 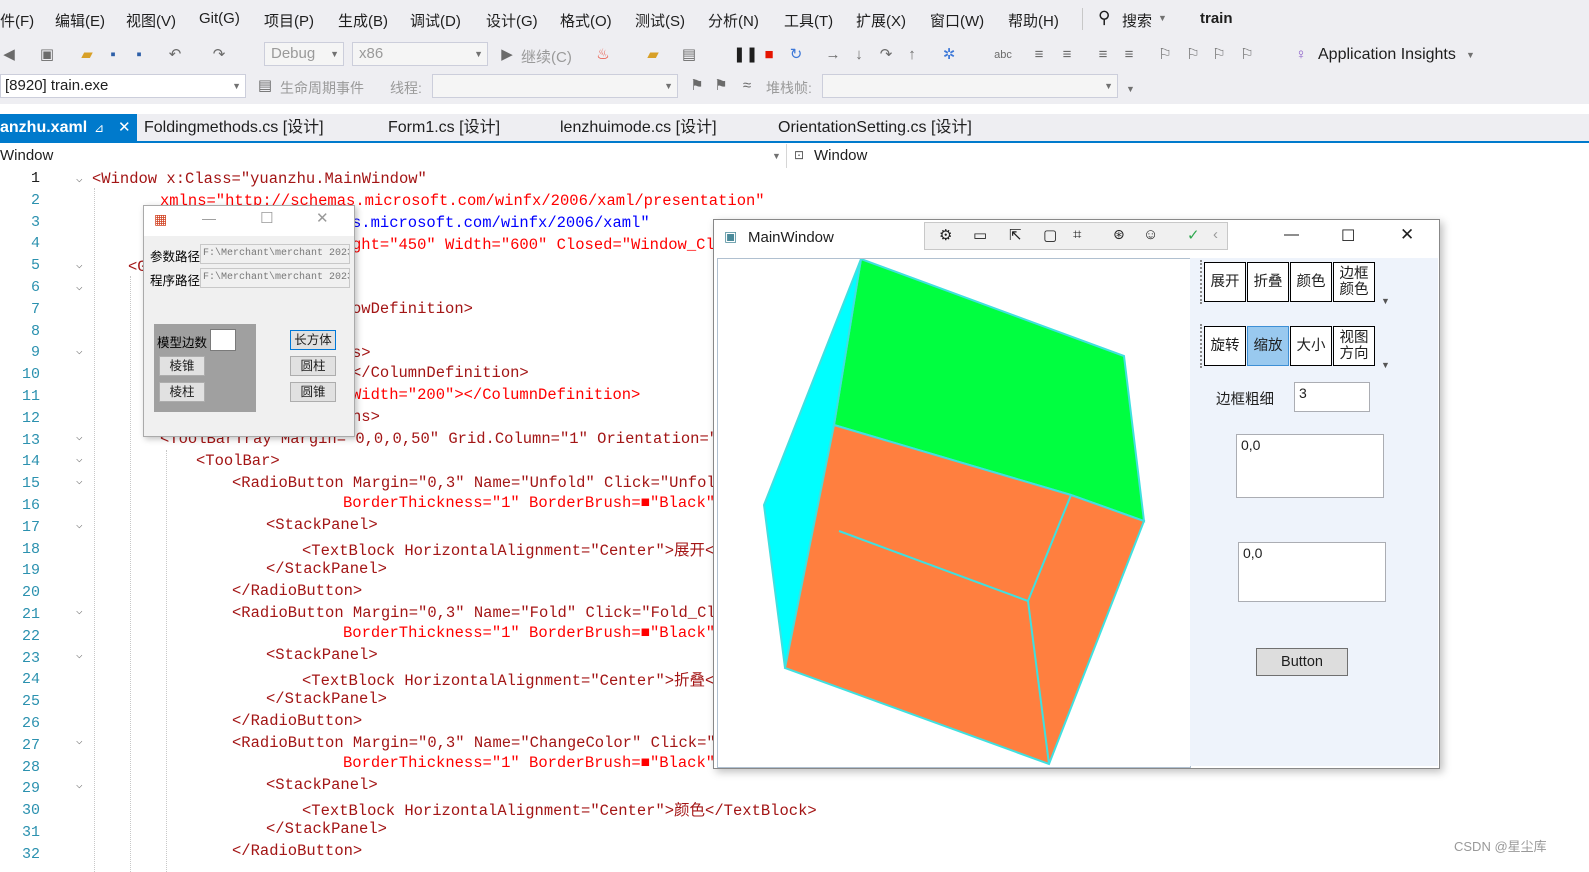 What do you see at coordinates (1312, 572) in the screenshot?
I see `output-text-2: 0,0` at bounding box center [1312, 572].